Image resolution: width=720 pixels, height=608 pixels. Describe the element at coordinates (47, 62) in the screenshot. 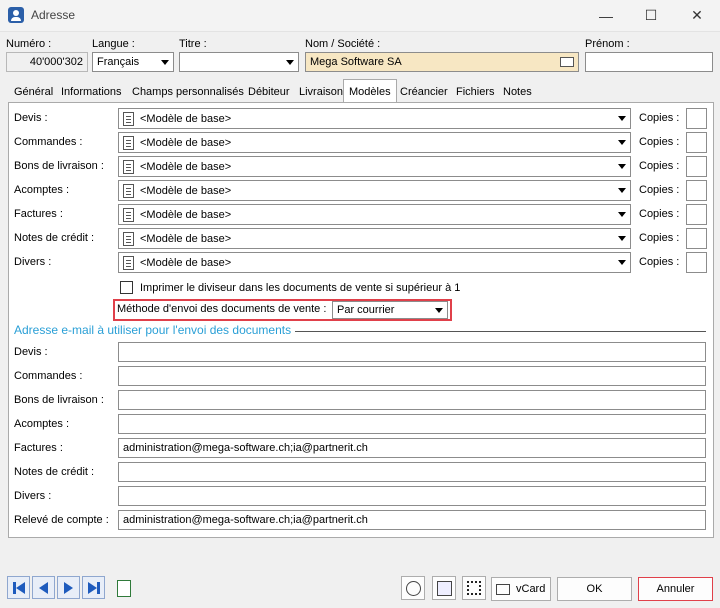

I see `numero-field: 40'000'302` at that location.